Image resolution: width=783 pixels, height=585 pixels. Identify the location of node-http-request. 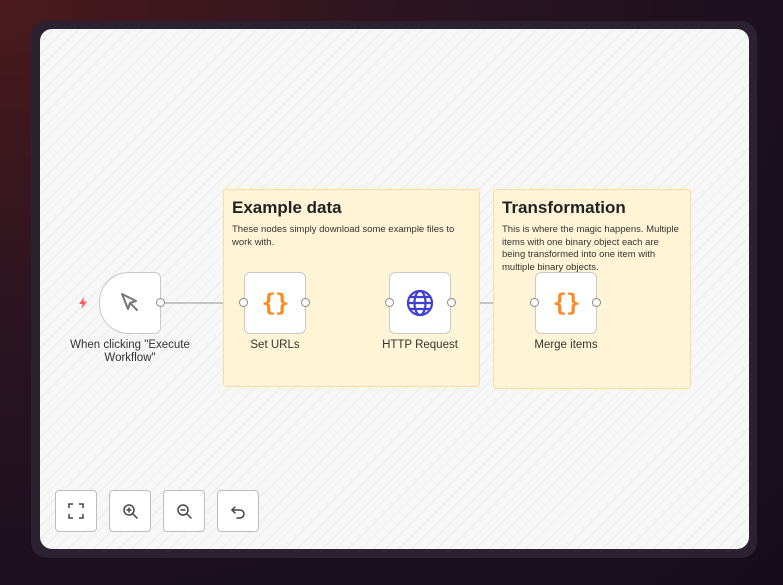
(420, 303).